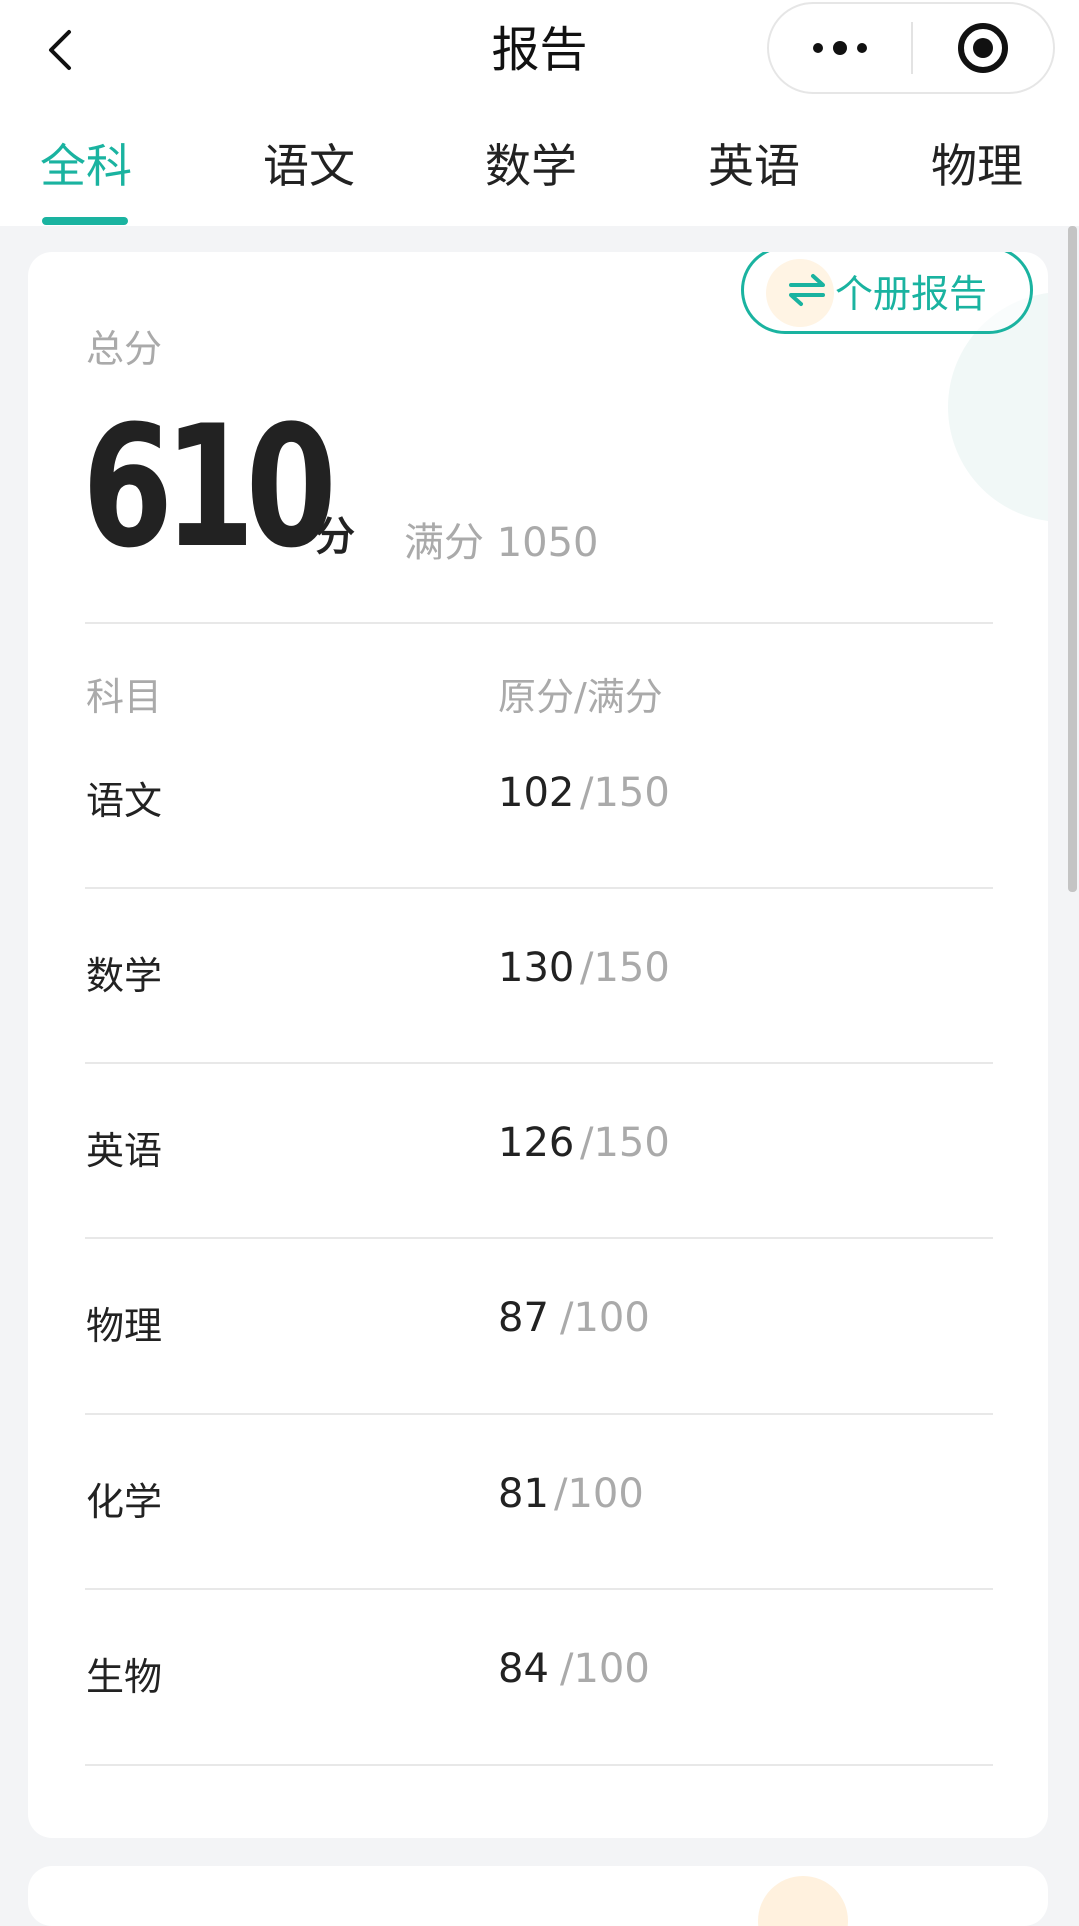 This screenshot has width=1079, height=1926. I want to click on subject-tabs: 全科 语文 数学 英语 物理, so click(539, 163).